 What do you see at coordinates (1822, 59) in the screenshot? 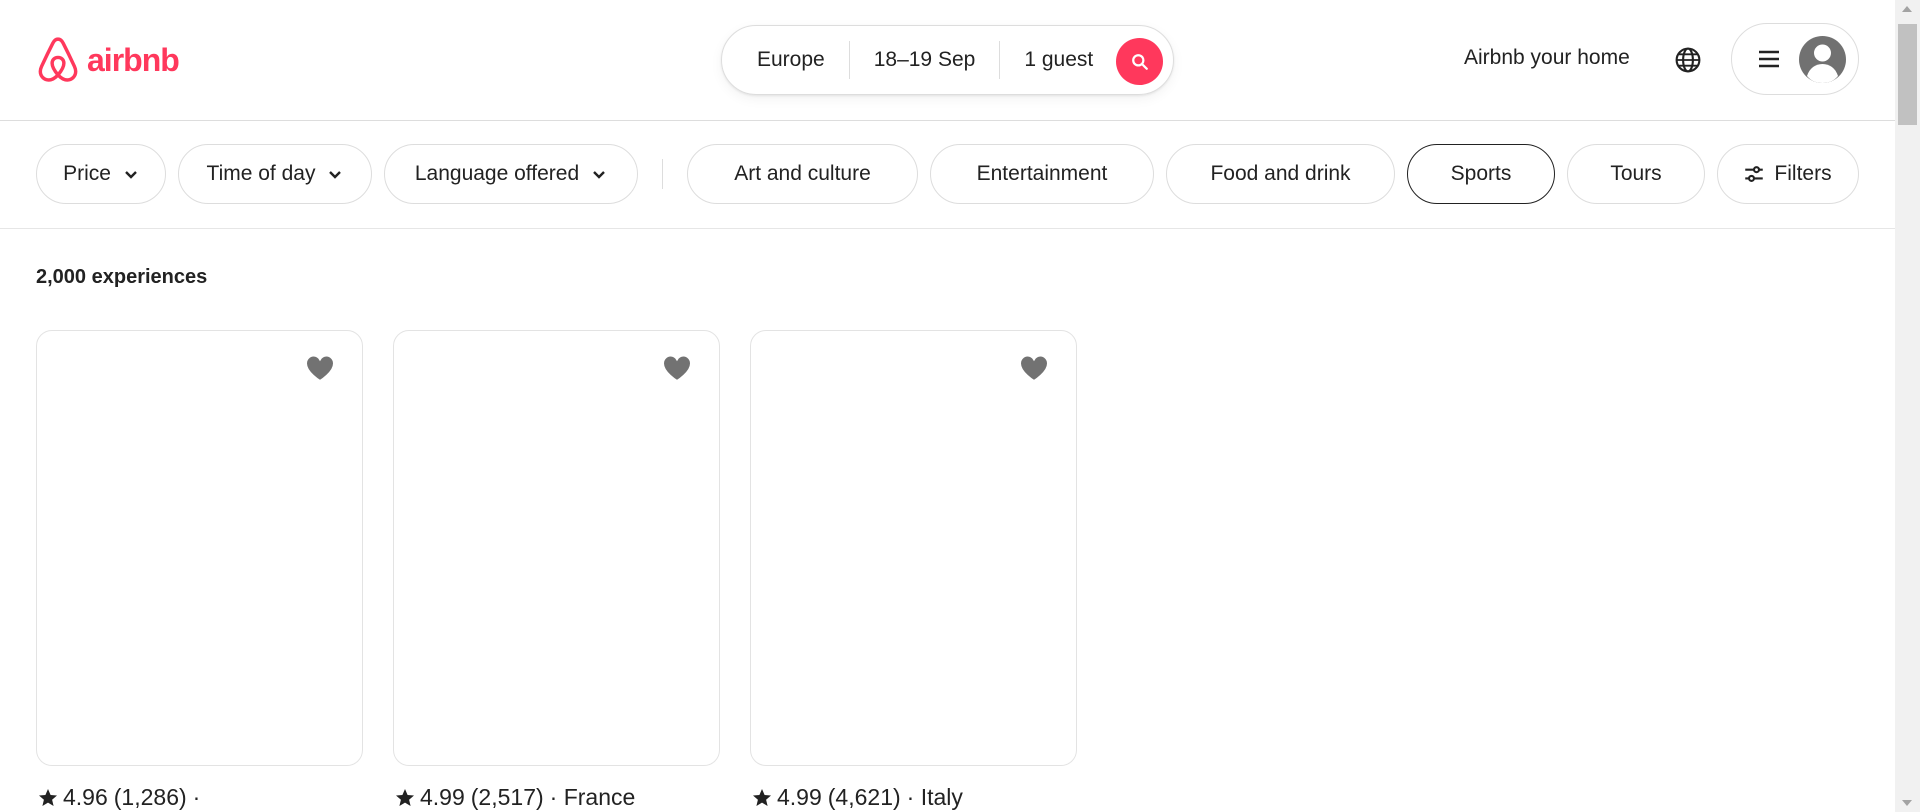
I see `user-avatar-icon` at bounding box center [1822, 59].